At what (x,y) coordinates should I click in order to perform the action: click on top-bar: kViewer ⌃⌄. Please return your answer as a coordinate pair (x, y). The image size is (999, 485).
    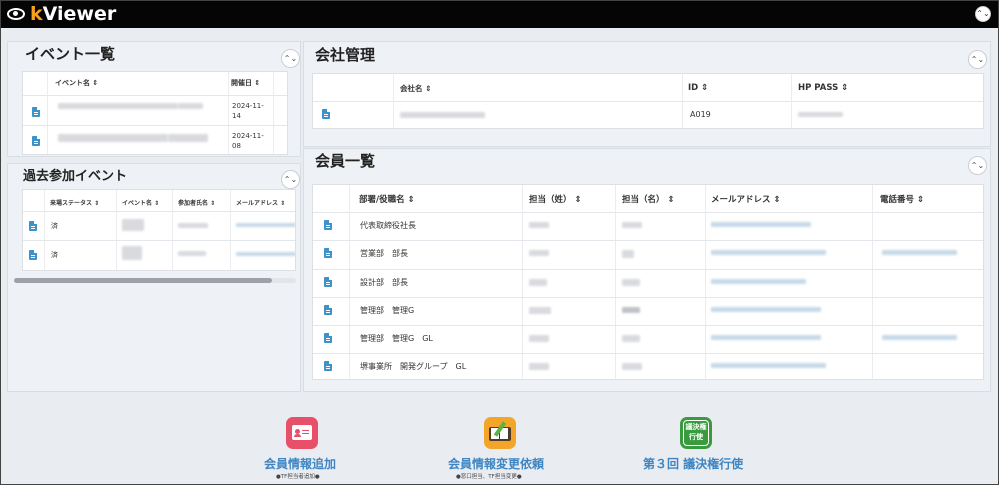
    Looking at the image, I should click on (499, 14).